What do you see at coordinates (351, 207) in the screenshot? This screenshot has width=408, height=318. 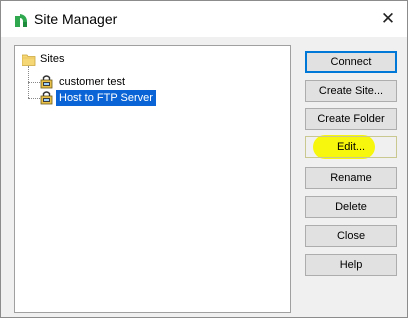 I see `delete-button: Delete` at bounding box center [351, 207].